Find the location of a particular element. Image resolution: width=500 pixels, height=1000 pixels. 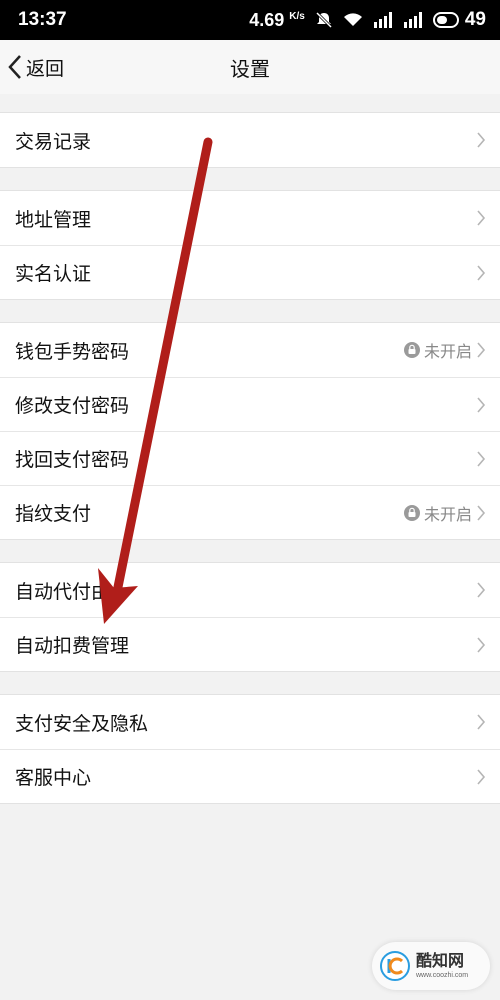

wifi-icon is located at coordinates (352, 19).